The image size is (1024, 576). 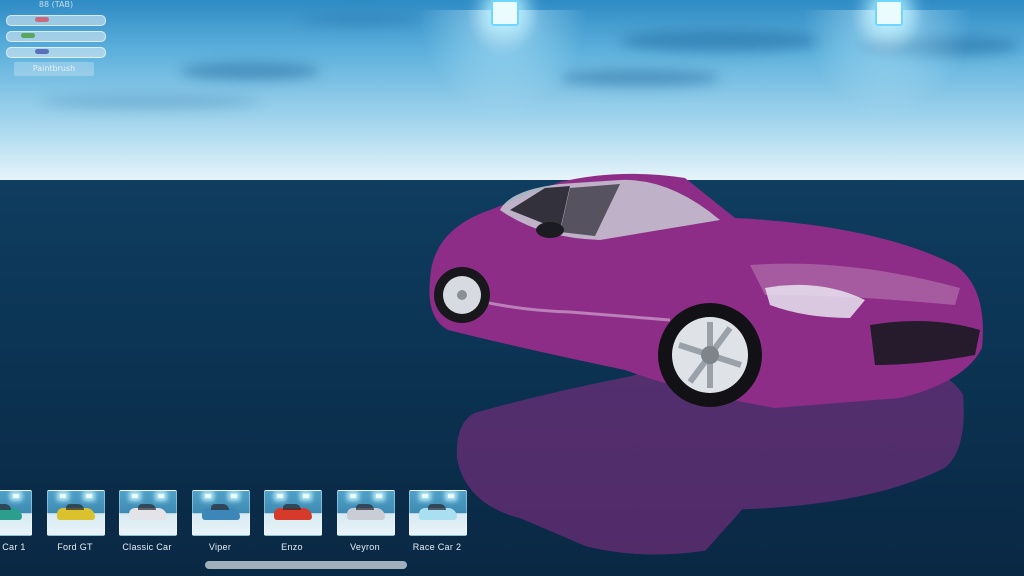 What do you see at coordinates (437, 547) in the screenshot?
I see `car-thumb-label: Race Car 2` at bounding box center [437, 547].